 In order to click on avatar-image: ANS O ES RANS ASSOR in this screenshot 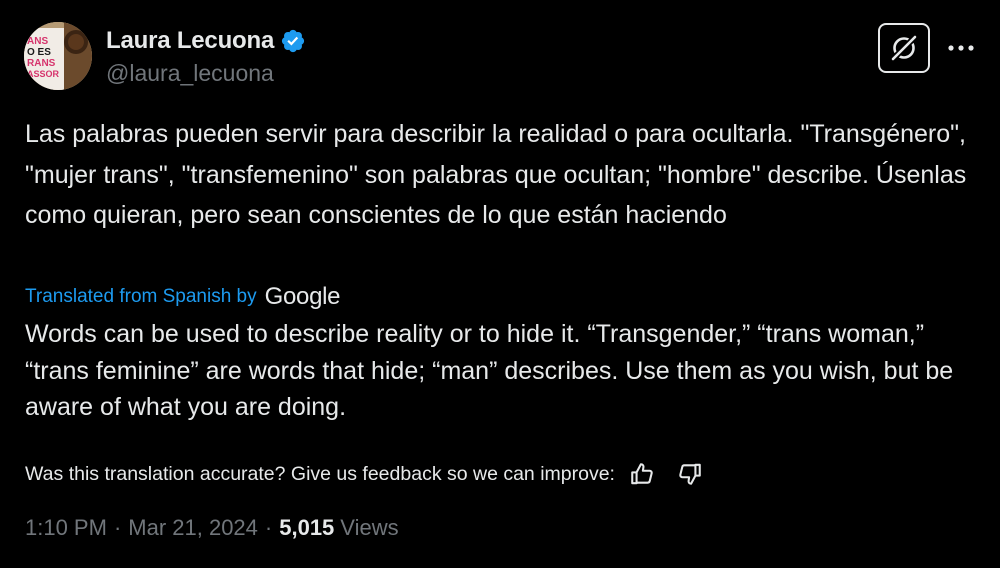, I will do `click(58, 56)`.